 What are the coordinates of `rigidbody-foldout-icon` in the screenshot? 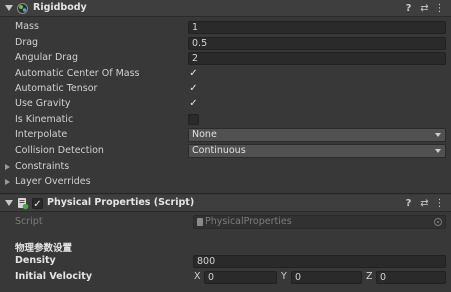 It's located at (9, 8).